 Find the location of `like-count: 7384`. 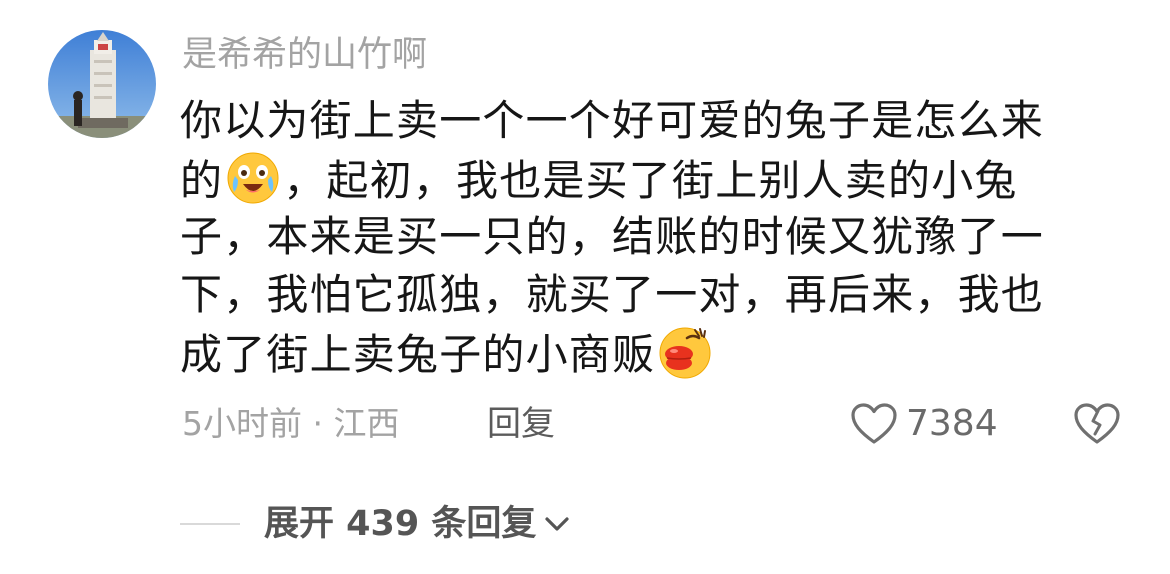

like-count: 7384 is located at coordinates (952, 423).